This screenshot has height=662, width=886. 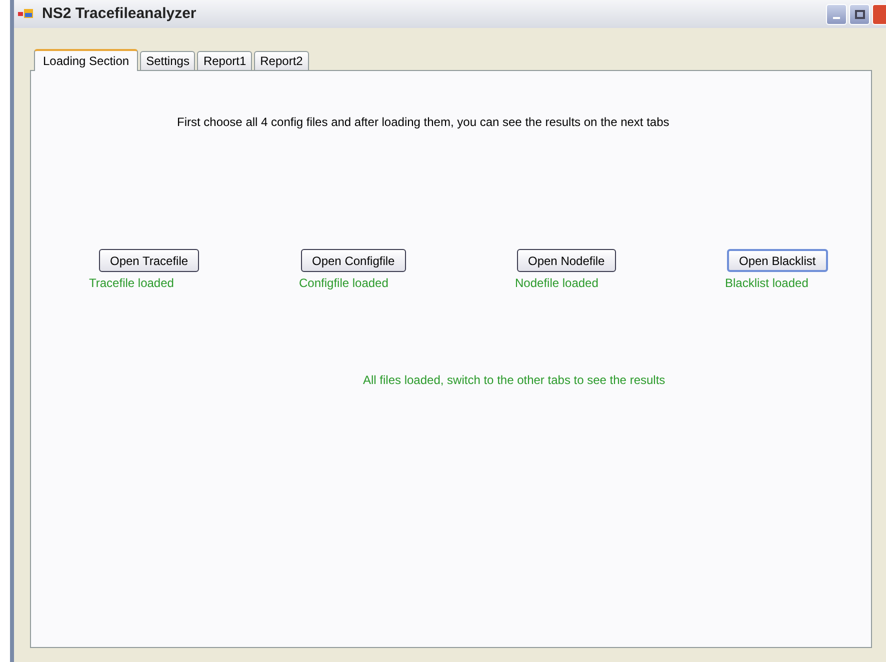 What do you see at coordinates (556, 283) in the screenshot?
I see `status-label: Nodefile loaded` at bounding box center [556, 283].